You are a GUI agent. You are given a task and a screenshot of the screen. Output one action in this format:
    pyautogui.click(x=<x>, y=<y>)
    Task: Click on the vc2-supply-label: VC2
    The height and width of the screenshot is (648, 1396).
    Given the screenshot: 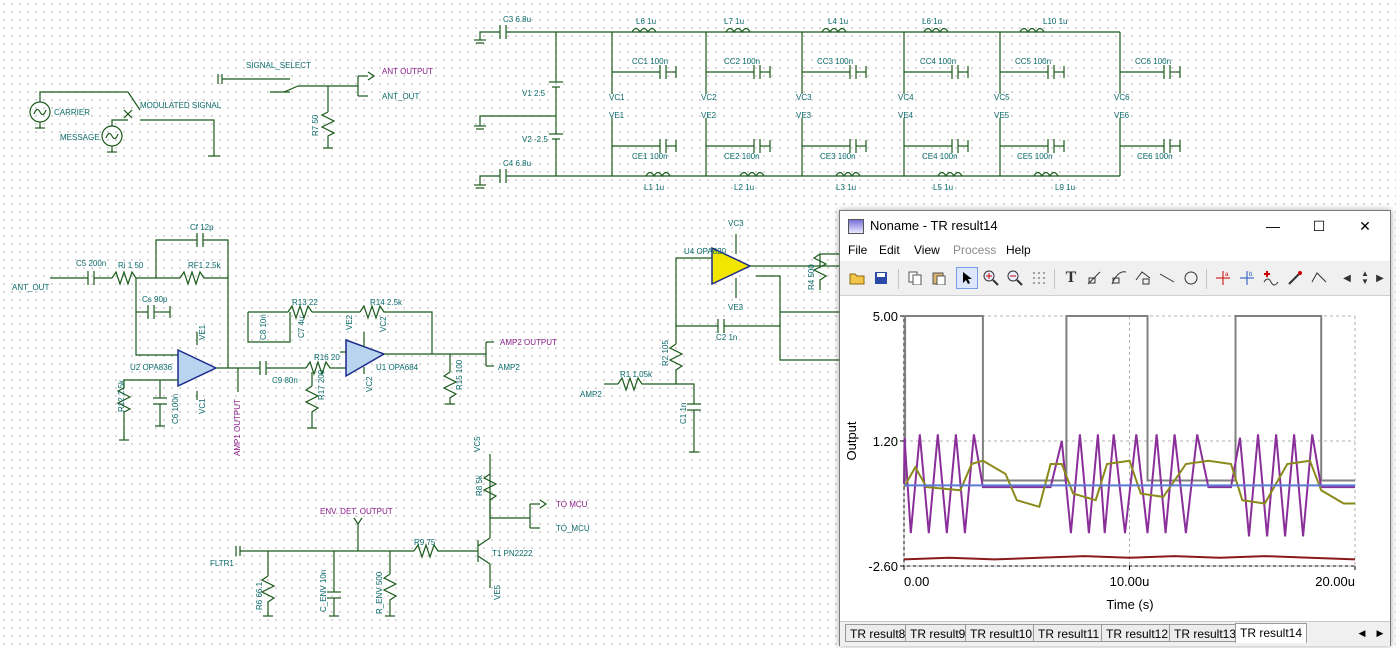 What is the action you would take?
    pyautogui.click(x=383, y=324)
    